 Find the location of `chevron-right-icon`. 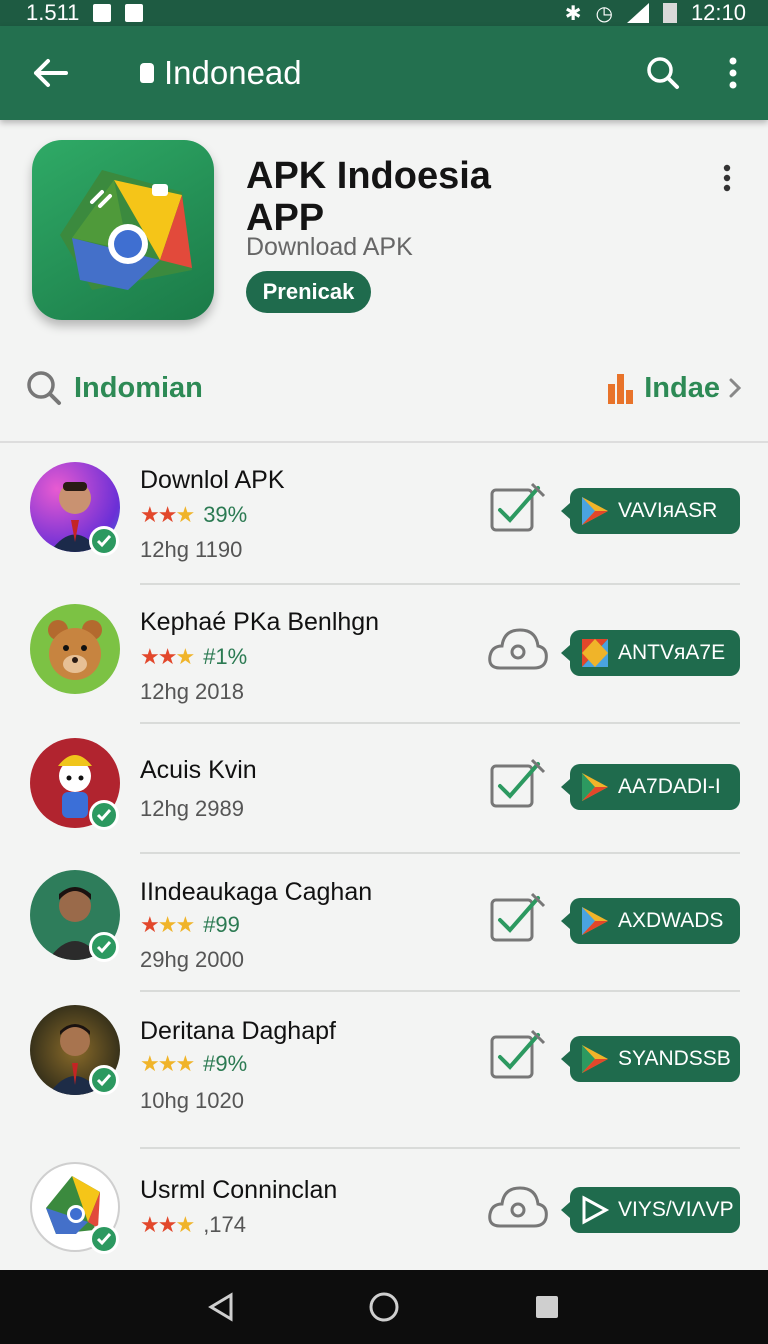

chevron-right-icon is located at coordinates (735, 388).